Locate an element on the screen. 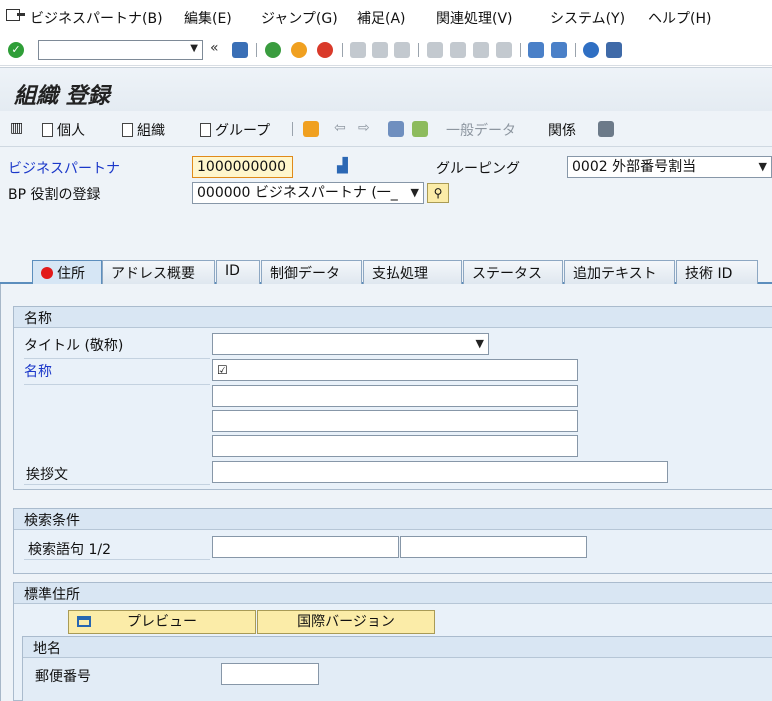  printer-icon is located at coordinates (84, 621).